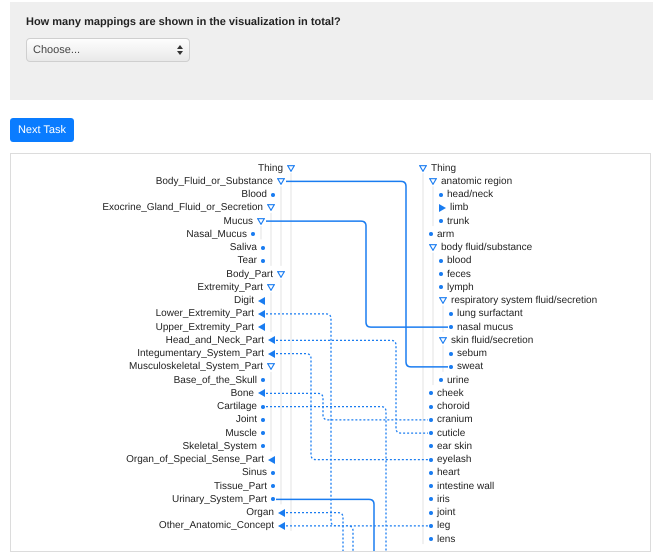 The width and height of the screenshot is (653, 554). What do you see at coordinates (216, 234) in the screenshot?
I see `source-concept-label: Nasal_Mucus` at bounding box center [216, 234].